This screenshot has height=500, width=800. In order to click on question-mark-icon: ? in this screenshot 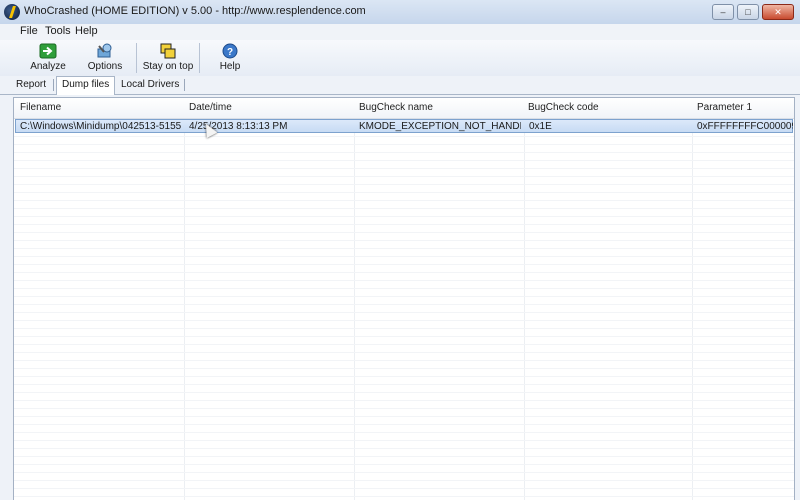, I will do `click(230, 51)`.